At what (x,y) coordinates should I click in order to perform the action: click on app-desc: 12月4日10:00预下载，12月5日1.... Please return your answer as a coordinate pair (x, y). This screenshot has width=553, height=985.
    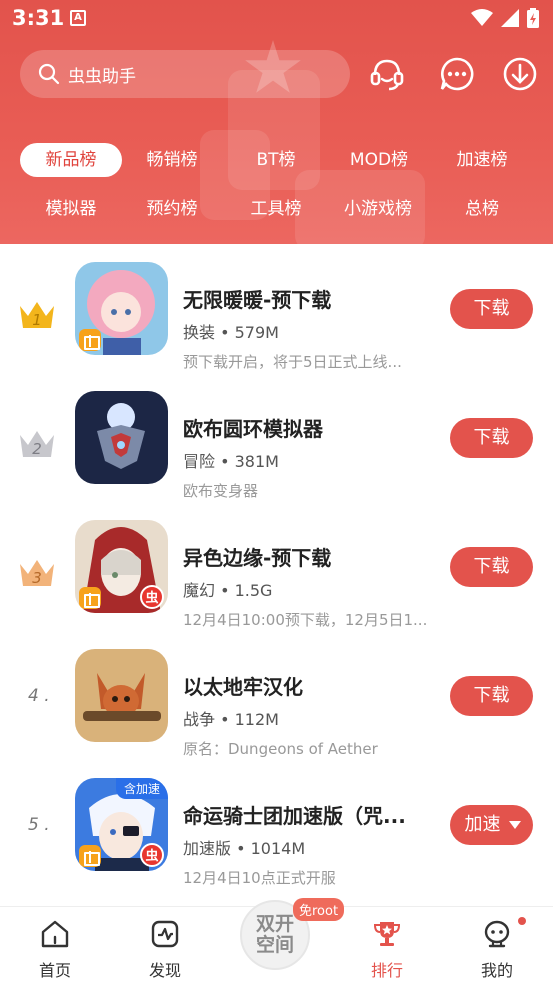
    Looking at the image, I should click on (305, 620).